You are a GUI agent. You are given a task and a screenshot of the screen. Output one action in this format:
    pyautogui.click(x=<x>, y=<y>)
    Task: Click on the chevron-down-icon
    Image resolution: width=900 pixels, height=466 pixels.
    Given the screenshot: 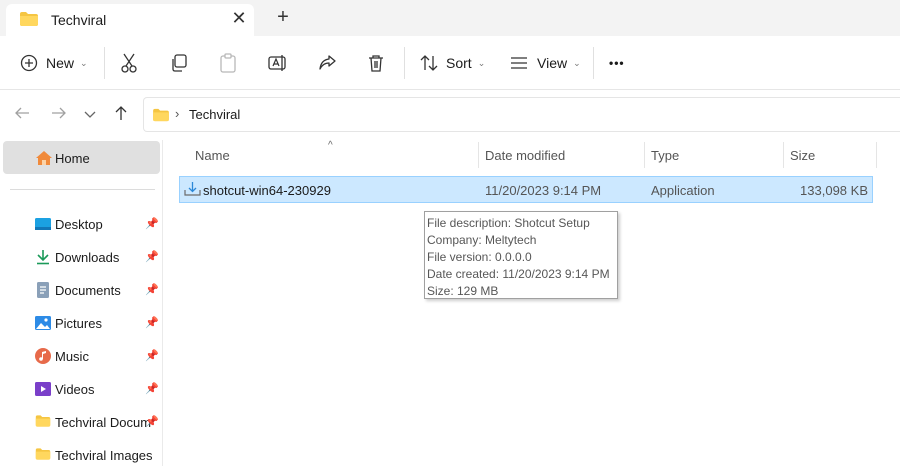 What is the action you would take?
    pyautogui.click(x=90, y=115)
    